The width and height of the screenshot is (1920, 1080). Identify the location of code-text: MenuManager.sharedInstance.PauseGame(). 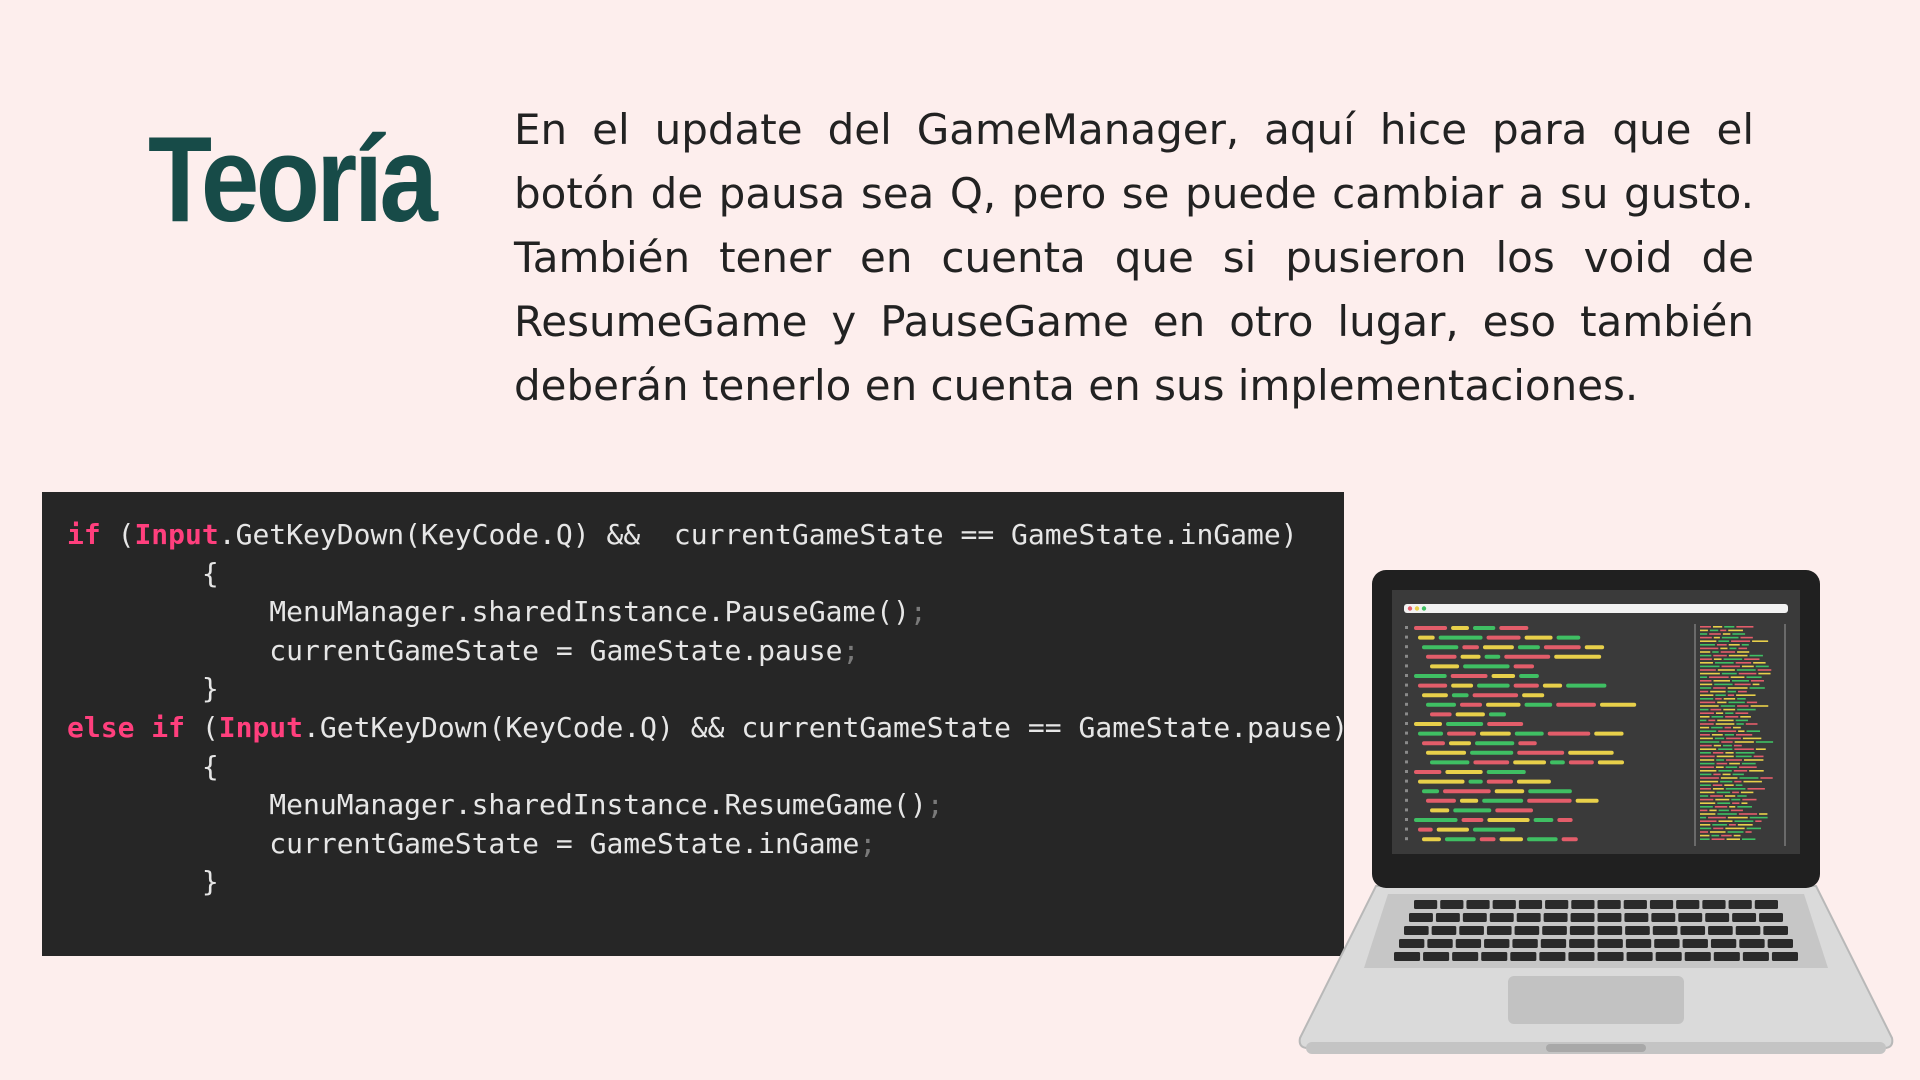
(488, 612).